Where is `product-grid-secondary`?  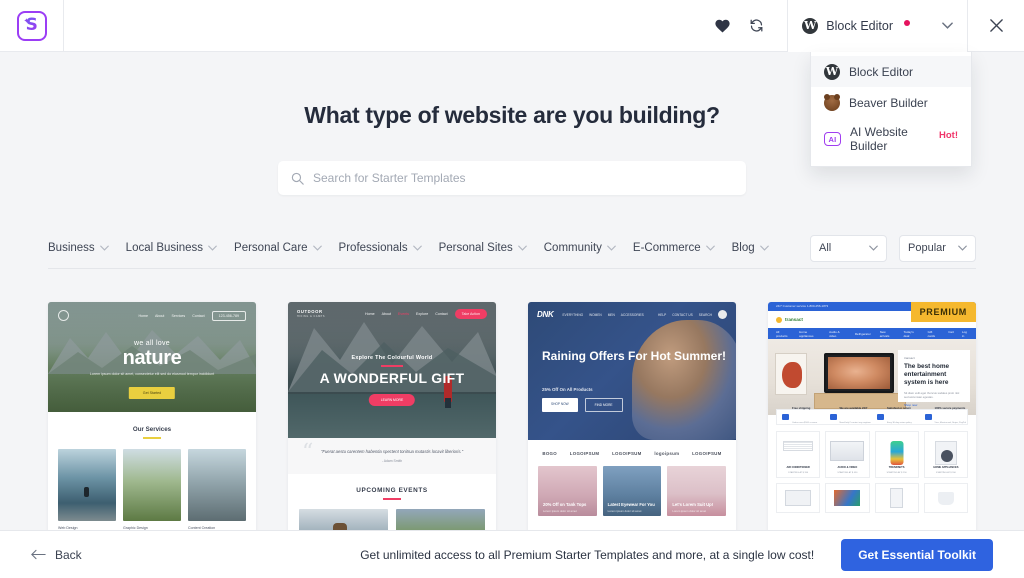 product-grid-secondary is located at coordinates (872, 495).